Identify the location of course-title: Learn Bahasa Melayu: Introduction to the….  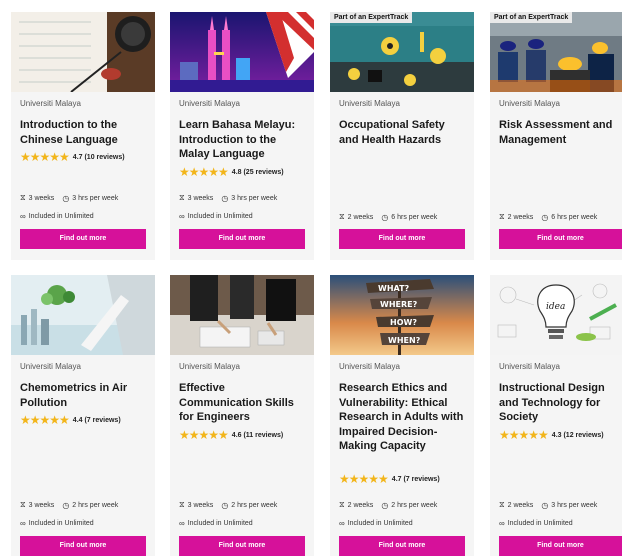
(243, 140).